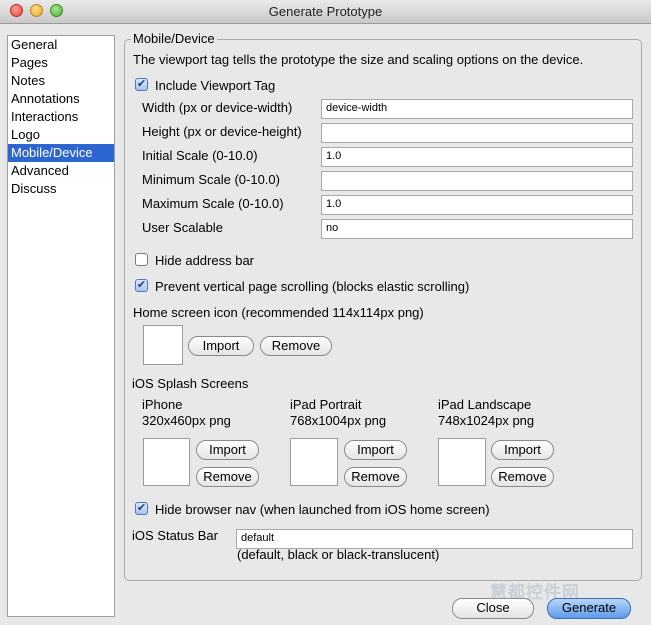 This screenshot has width=651, height=625. I want to click on user-scalable-input: no, so click(477, 229).